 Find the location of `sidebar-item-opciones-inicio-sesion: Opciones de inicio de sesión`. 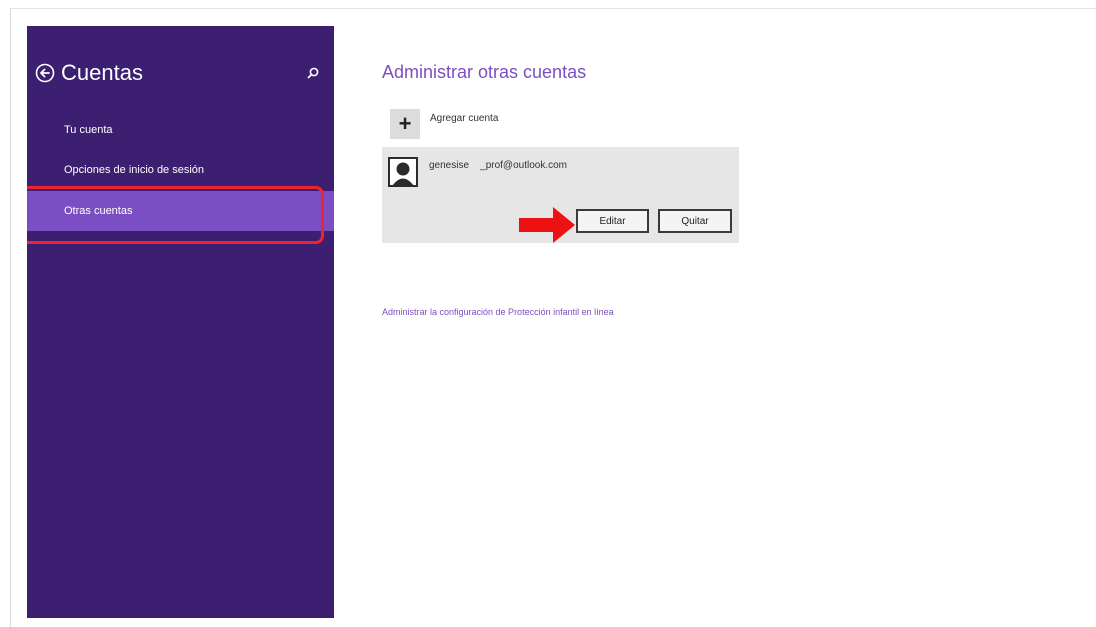

sidebar-item-opciones-inicio-sesion: Opciones de inicio de sesión is located at coordinates (180, 170).